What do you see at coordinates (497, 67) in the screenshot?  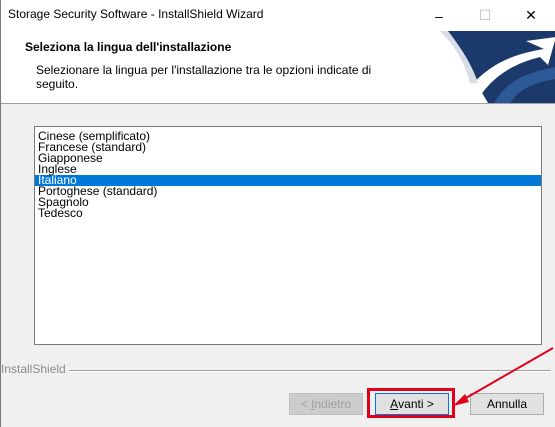 I see `installshield-logo-icon` at bounding box center [497, 67].